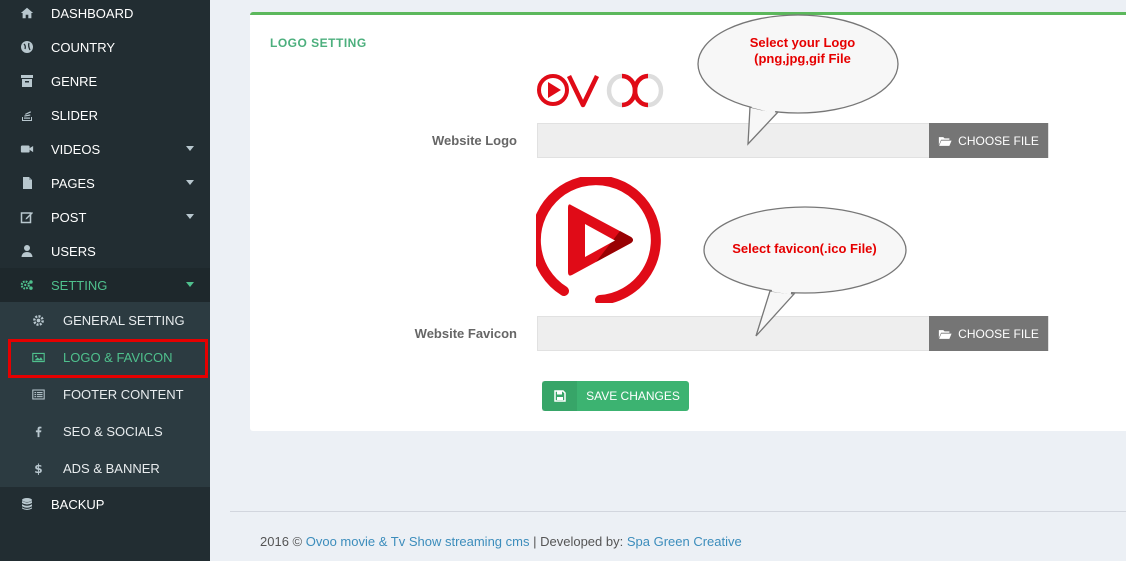 Image resolution: width=1126 pixels, height=561 pixels. Describe the element at coordinates (27, 149) in the screenshot. I see `video-camera-icon` at that location.